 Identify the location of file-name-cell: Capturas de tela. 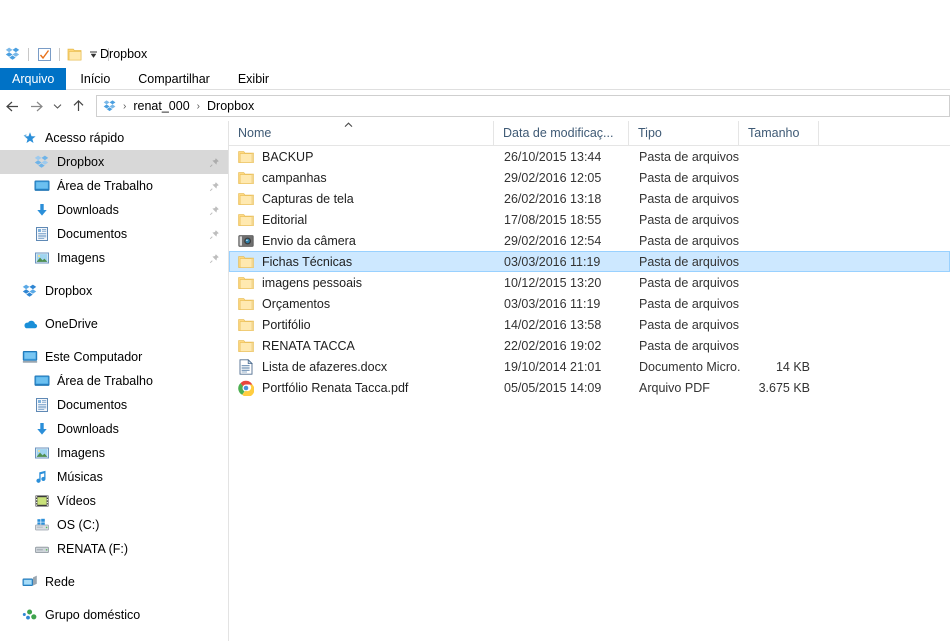
(362, 199).